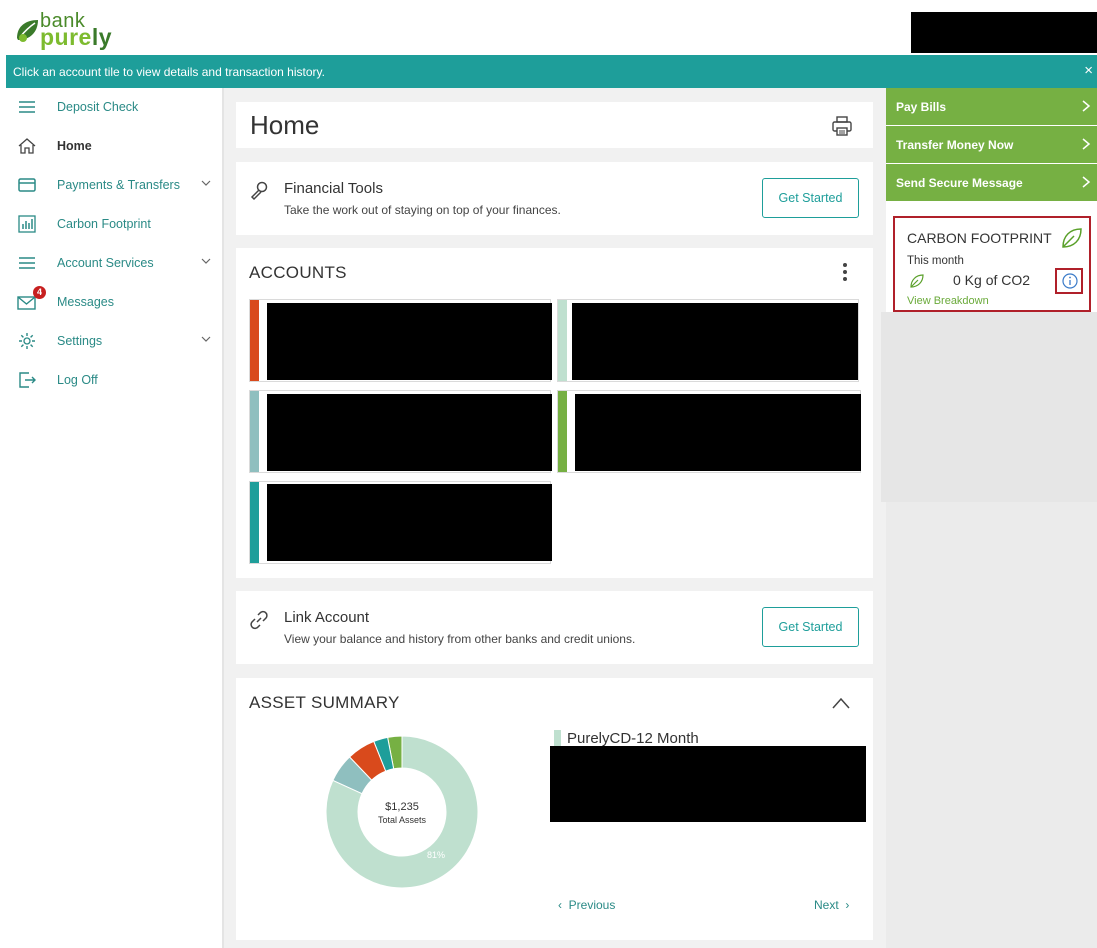  I want to click on pay-bills-button: Pay Bills, so click(991, 106).